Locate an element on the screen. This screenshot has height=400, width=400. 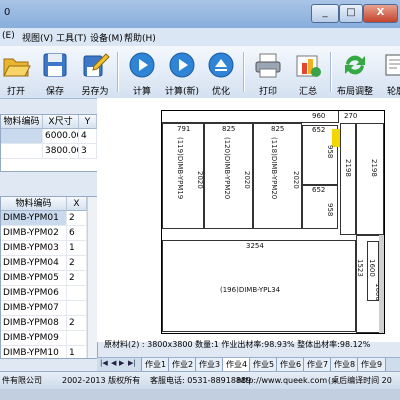
menu-view: 视图(V) is located at coordinates (37, 37).